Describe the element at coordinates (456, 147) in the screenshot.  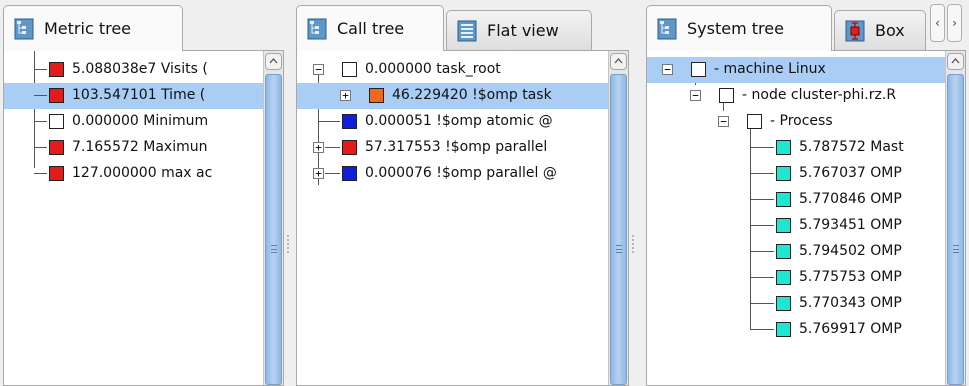
I see `tree-row-label: 57.317553 !$omp parallel` at that location.